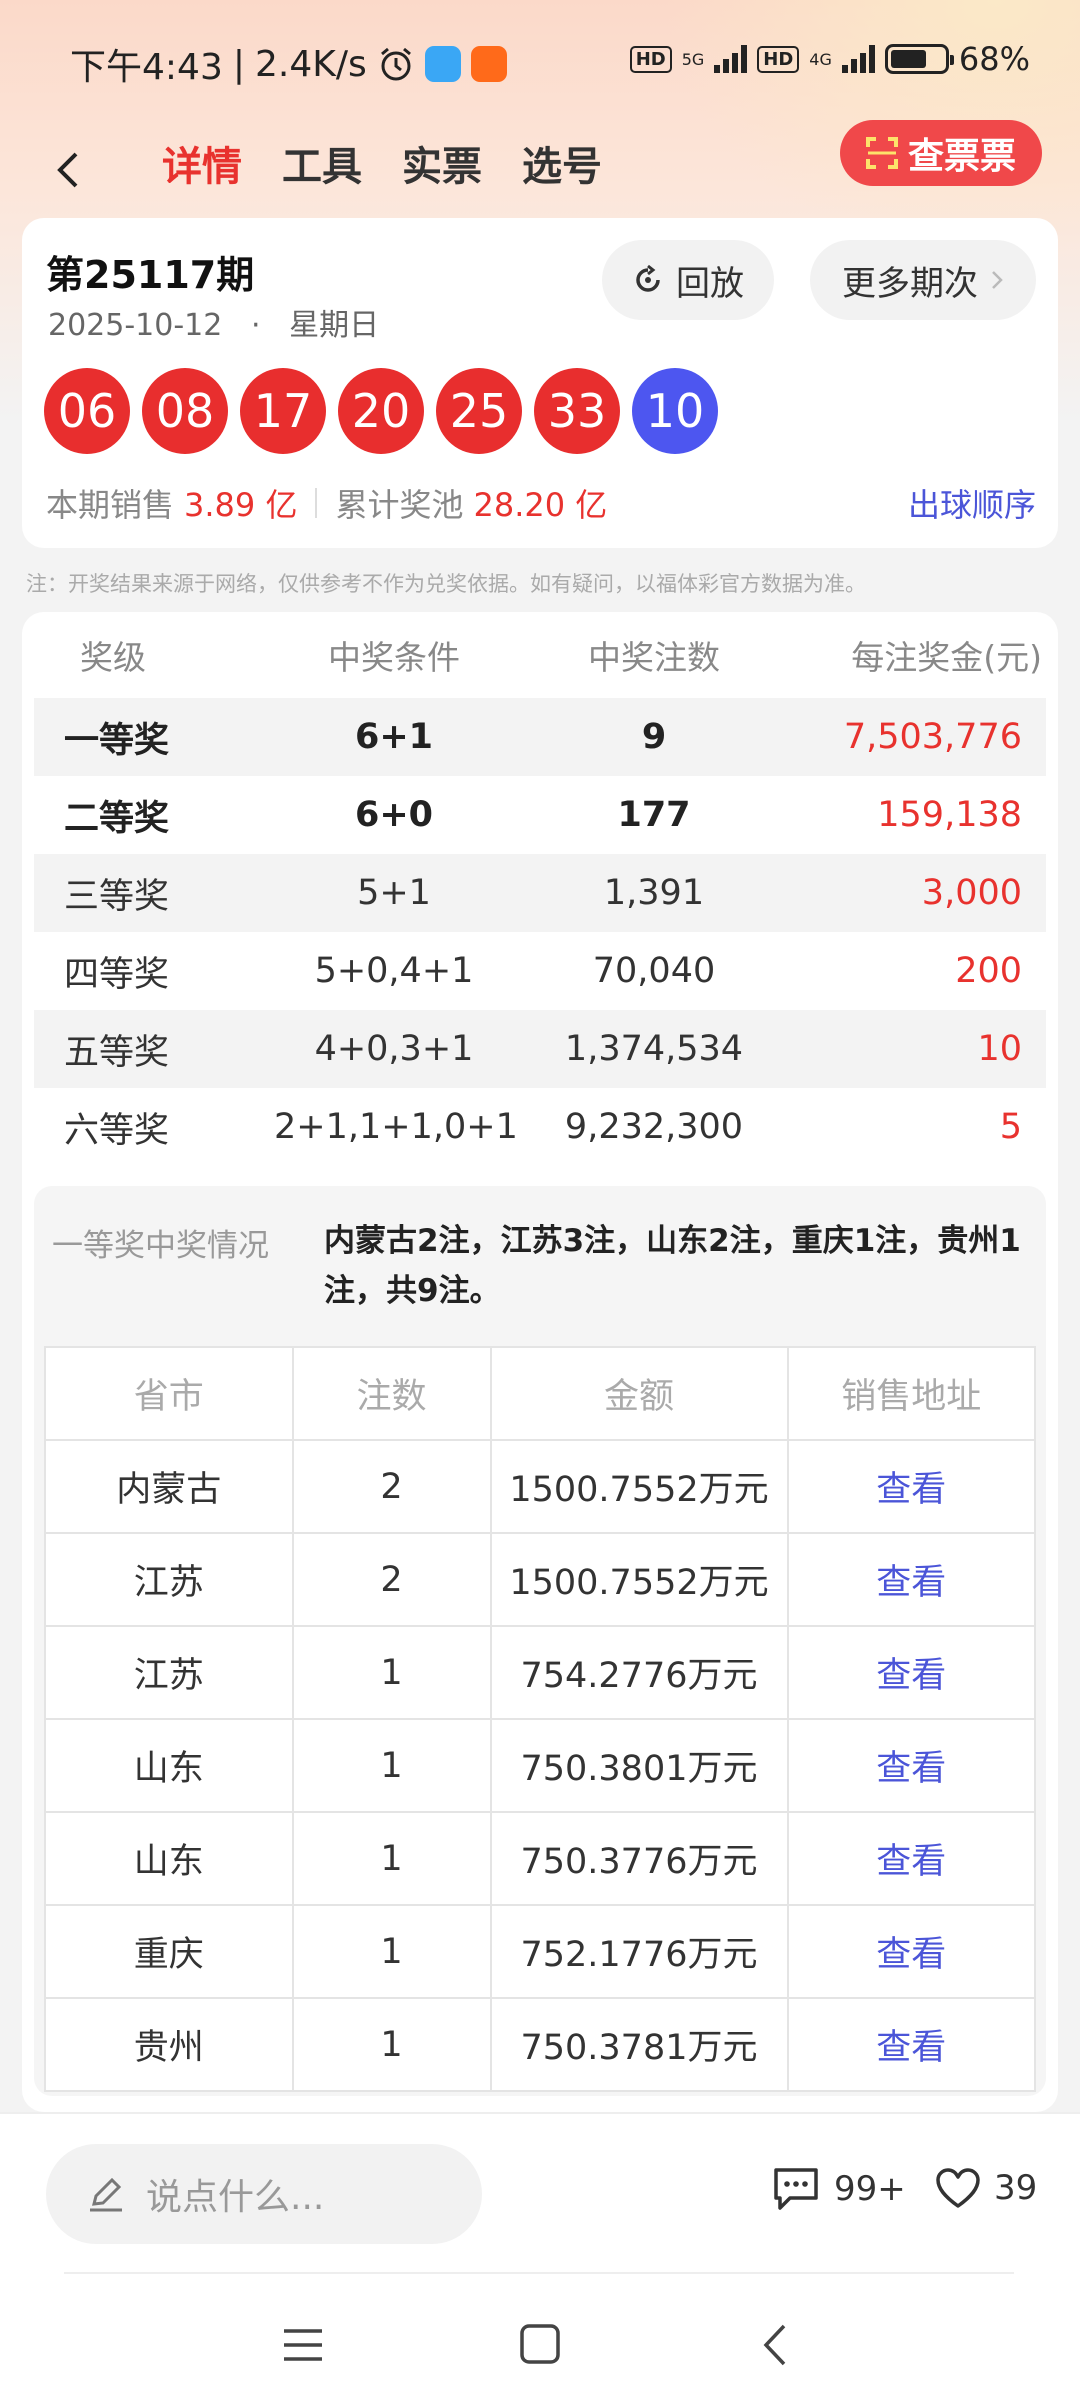 Image resolution: width=1080 pixels, height=2400 pixels. Describe the element at coordinates (997, 280) in the screenshot. I see `chevron-right-icon` at that location.